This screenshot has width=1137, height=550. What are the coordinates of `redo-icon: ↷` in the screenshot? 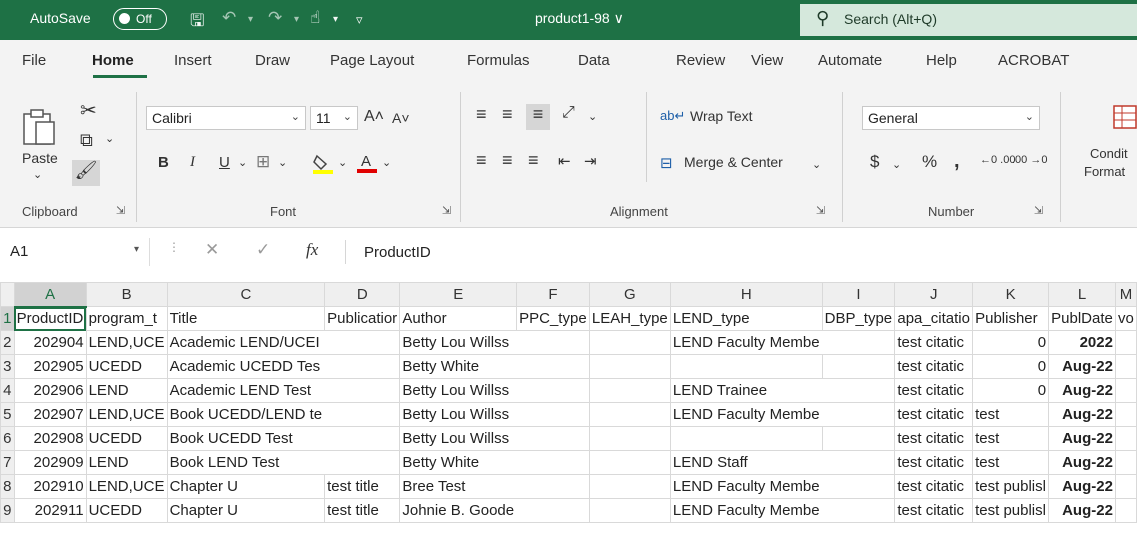 It's located at (275, 18).